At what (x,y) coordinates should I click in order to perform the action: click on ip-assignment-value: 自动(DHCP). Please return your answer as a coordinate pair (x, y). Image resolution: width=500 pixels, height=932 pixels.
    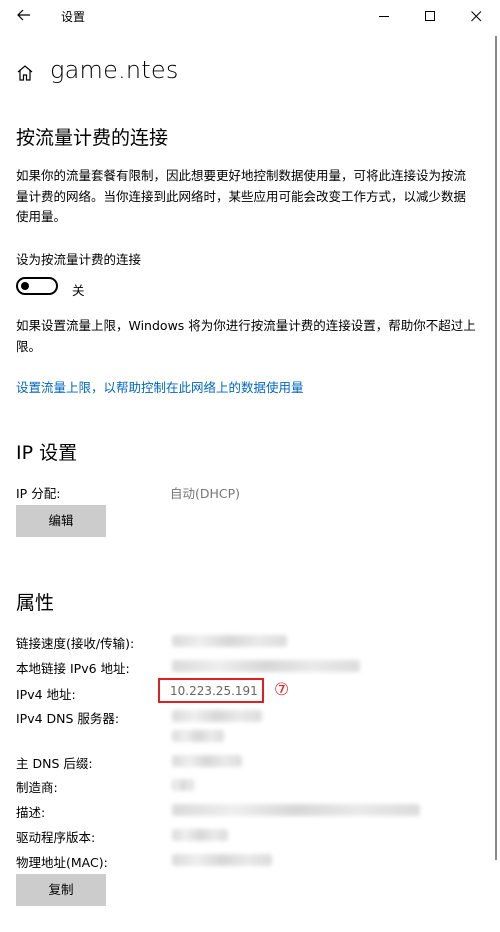
    Looking at the image, I should click on (205, 493).